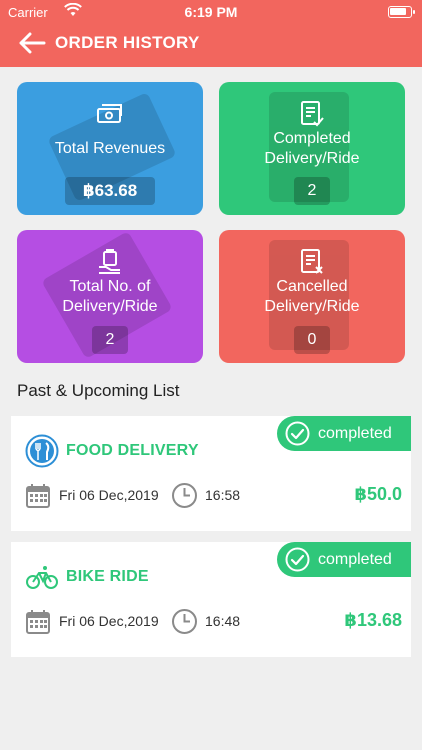 This screenshot has height=750, width=422. What do you see at coordinates (109, 261) in the screenshot?
I see `shopping-bag-hand-icon` at bounding box center [109, 261].